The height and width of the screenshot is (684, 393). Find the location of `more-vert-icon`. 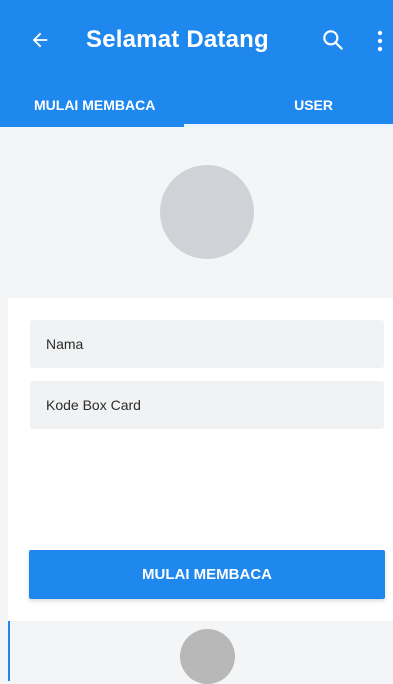

more-vert-icon is located at coordinates (380, 41).